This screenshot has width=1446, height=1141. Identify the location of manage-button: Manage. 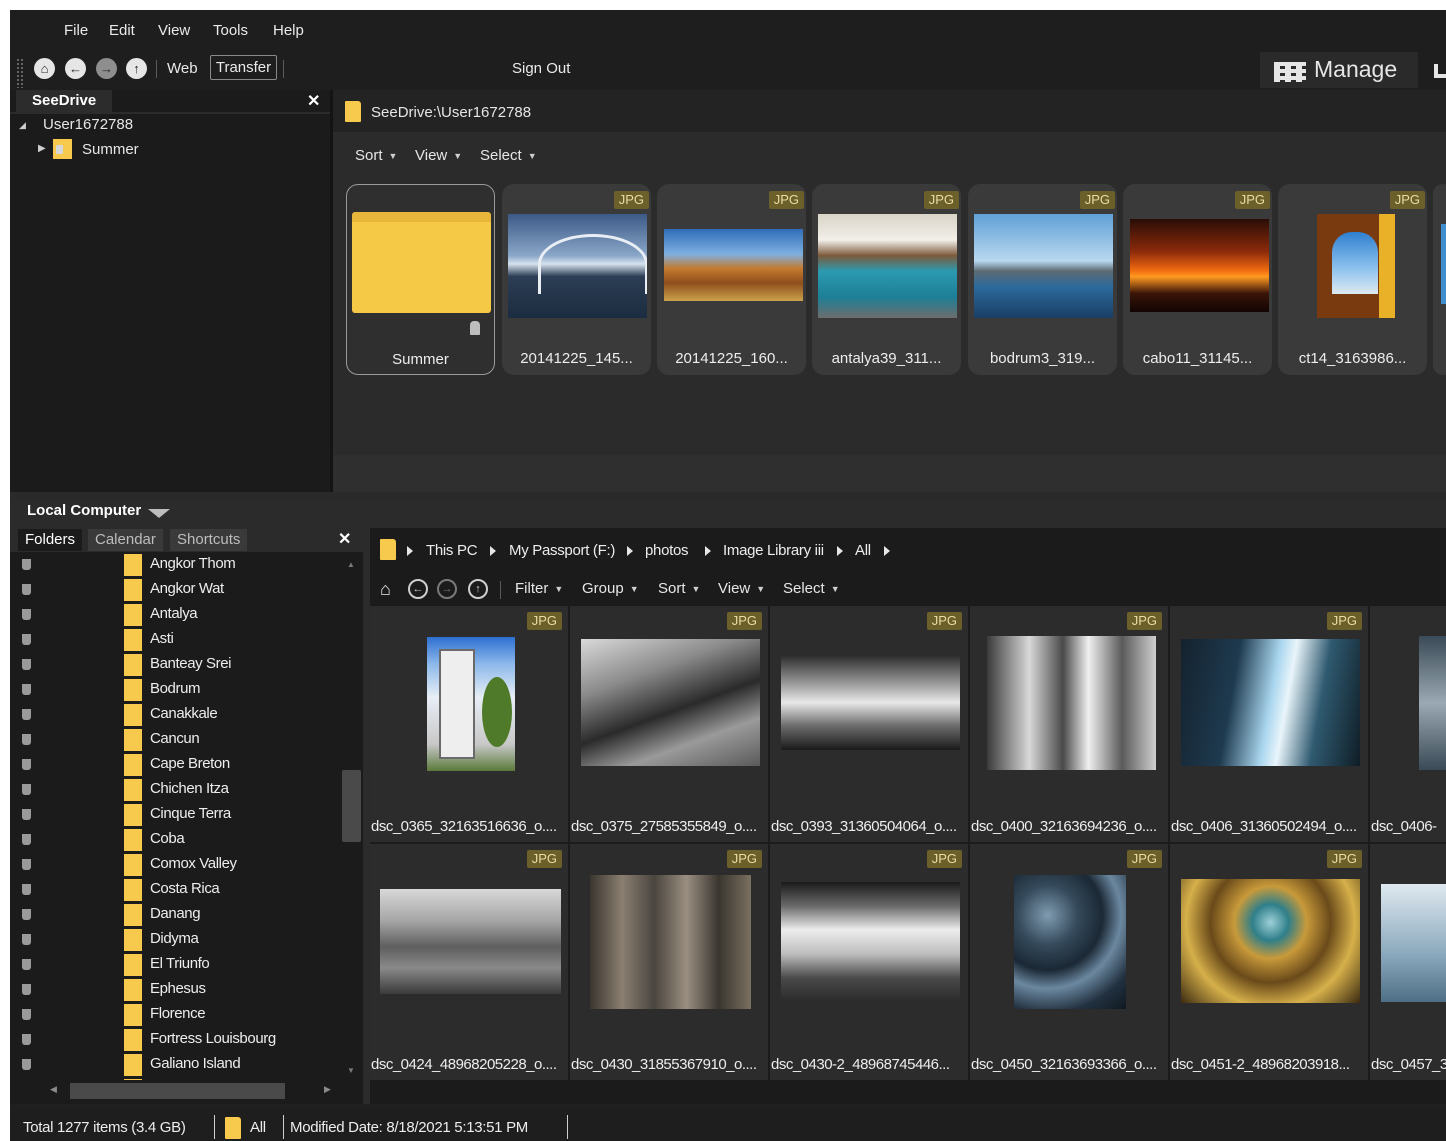
(1339, 70).